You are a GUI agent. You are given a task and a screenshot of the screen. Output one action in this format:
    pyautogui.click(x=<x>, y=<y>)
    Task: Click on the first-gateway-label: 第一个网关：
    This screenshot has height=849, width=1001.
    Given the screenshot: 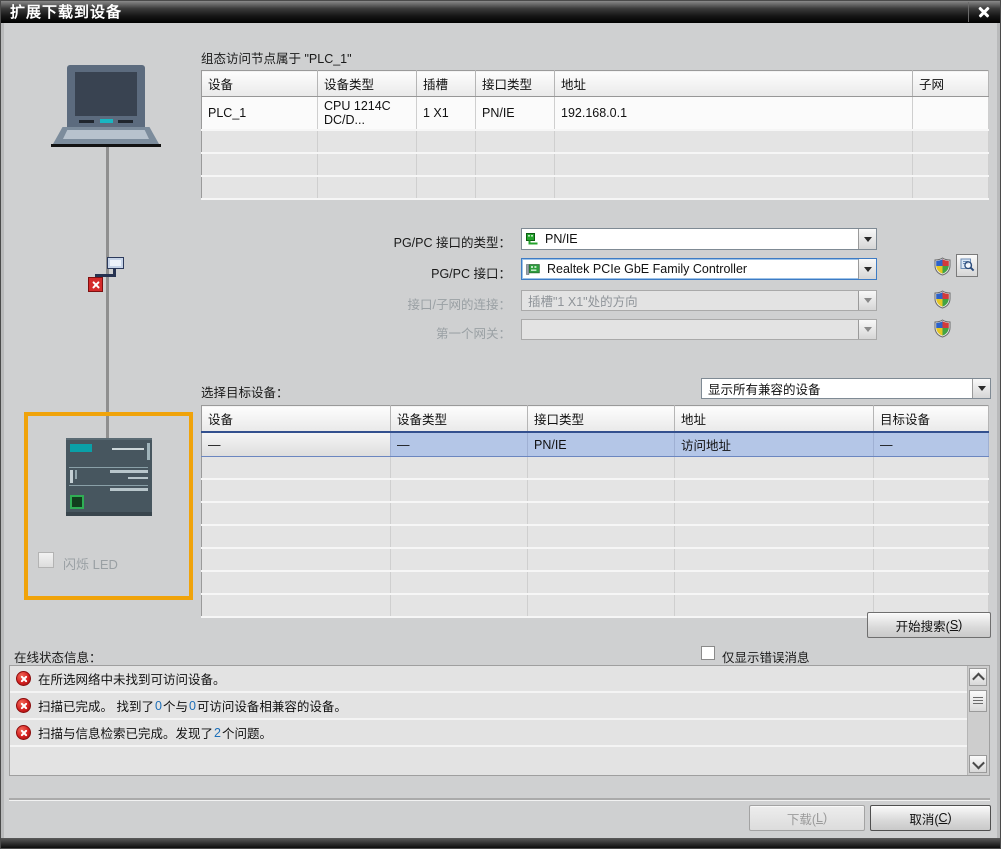 What is the action you would take?
    pyautogui.click(x=473, y=334)
    